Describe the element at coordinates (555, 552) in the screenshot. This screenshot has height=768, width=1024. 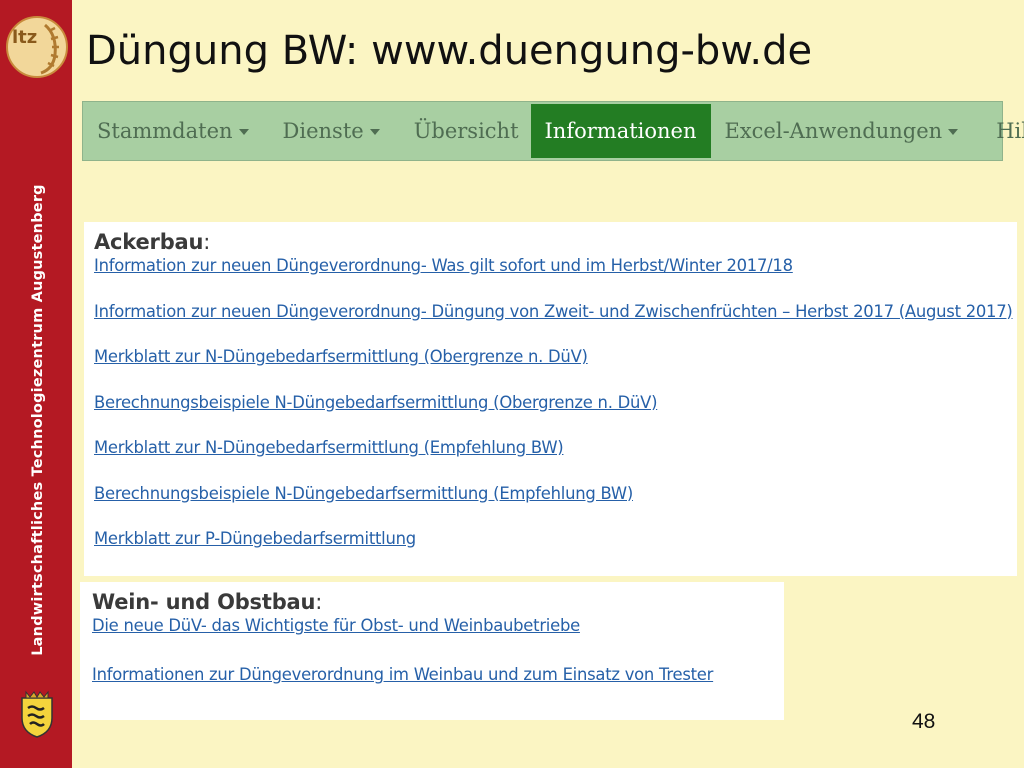
I see `ackerbau-link-7: Merkblatt zur P-Düngebedarfsermittlung` at that location.